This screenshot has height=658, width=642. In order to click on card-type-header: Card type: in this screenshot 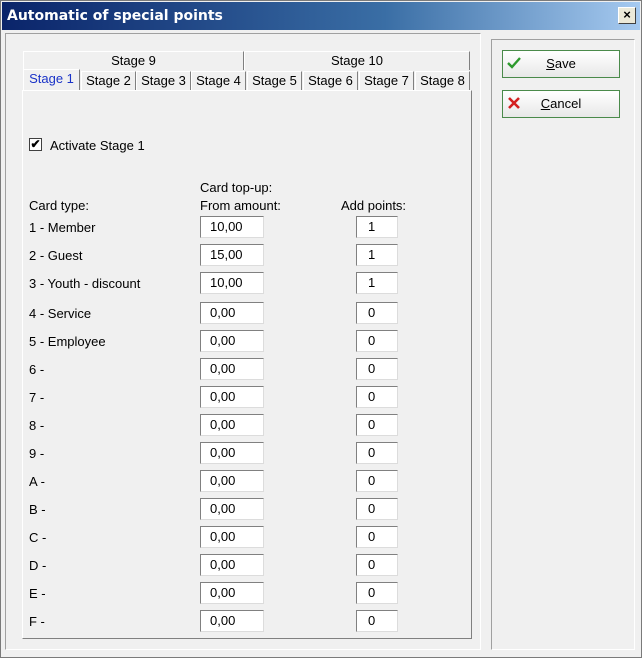, I will do `click(59, 205)`.